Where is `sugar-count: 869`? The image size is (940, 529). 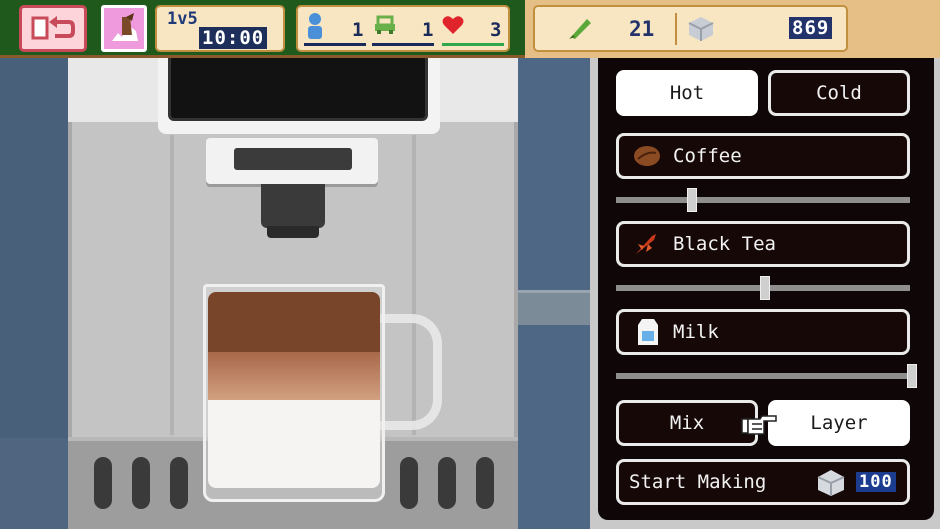
sugar-count: 869 is located at coordinates (811, 28).